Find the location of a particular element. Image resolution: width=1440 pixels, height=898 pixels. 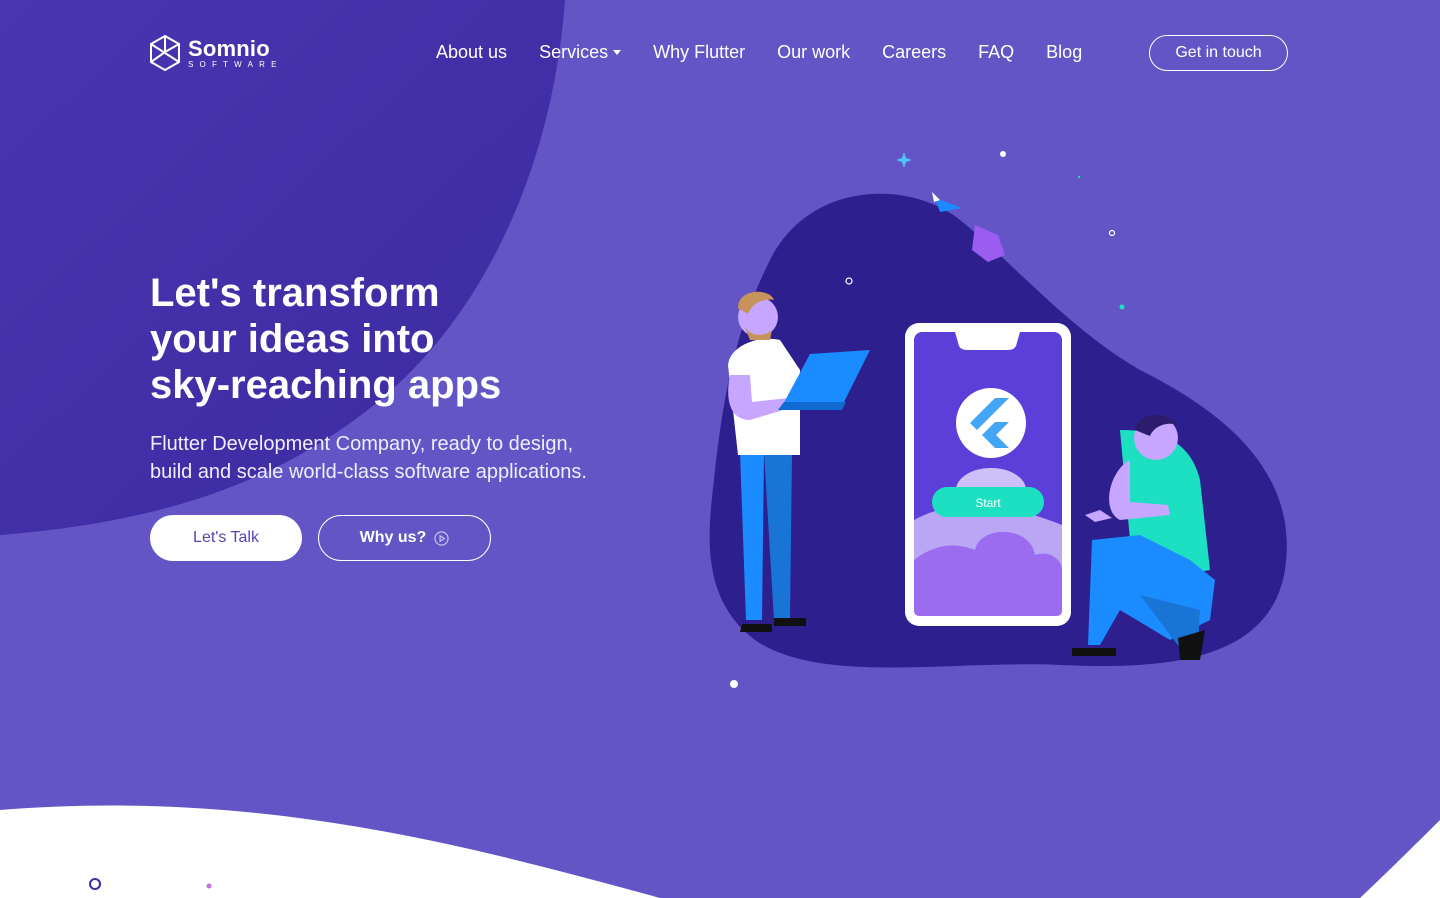

nav-faq: FAQ is located at coordinates (996, 52).